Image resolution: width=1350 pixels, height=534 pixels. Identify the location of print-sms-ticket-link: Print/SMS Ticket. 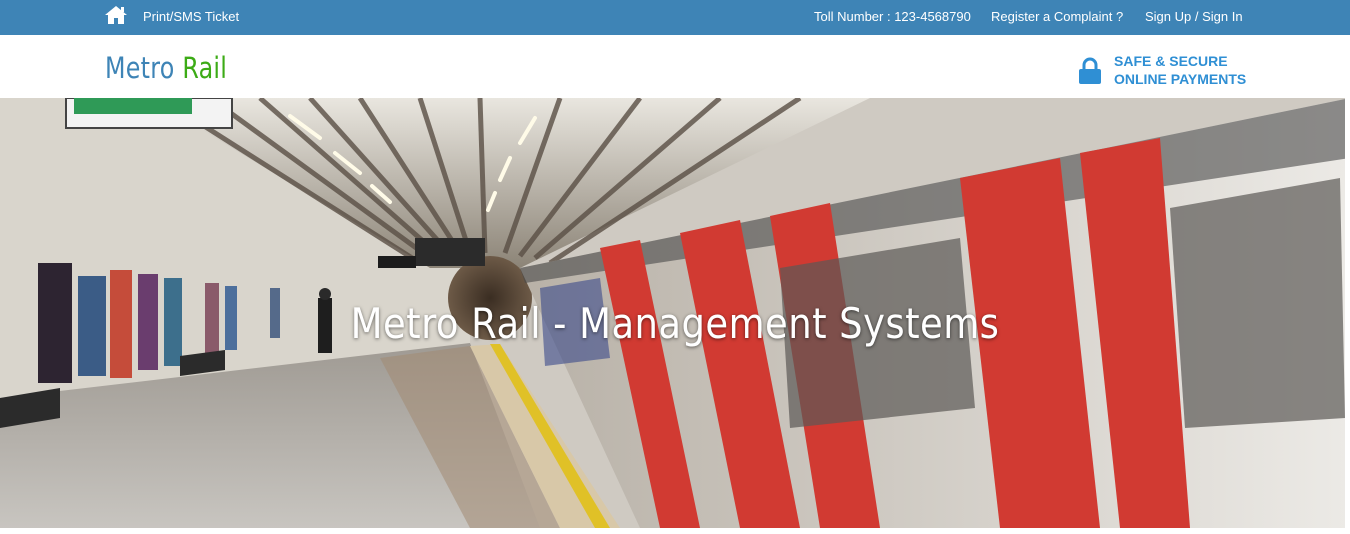
(191, 16).